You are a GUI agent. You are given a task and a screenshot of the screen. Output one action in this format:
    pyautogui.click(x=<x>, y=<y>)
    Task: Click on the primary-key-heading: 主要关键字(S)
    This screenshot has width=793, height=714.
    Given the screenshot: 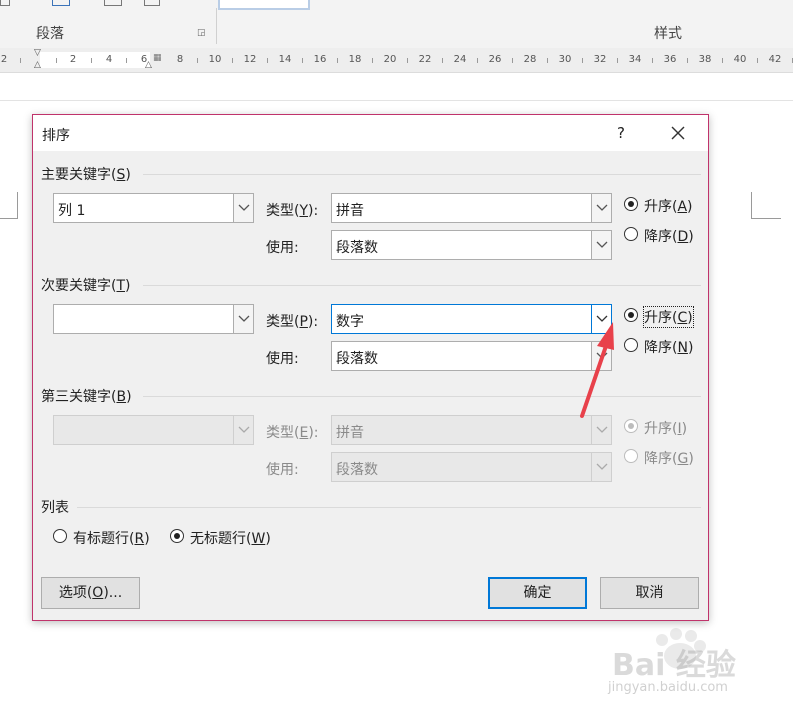 What is the action you would take?
    pyautogui.click(x=86, y=175)
    